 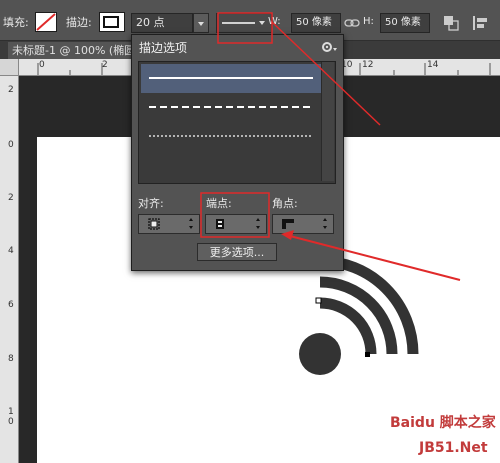 I want to click on ruler-tick-v: 8, so click(x=11, y=359).